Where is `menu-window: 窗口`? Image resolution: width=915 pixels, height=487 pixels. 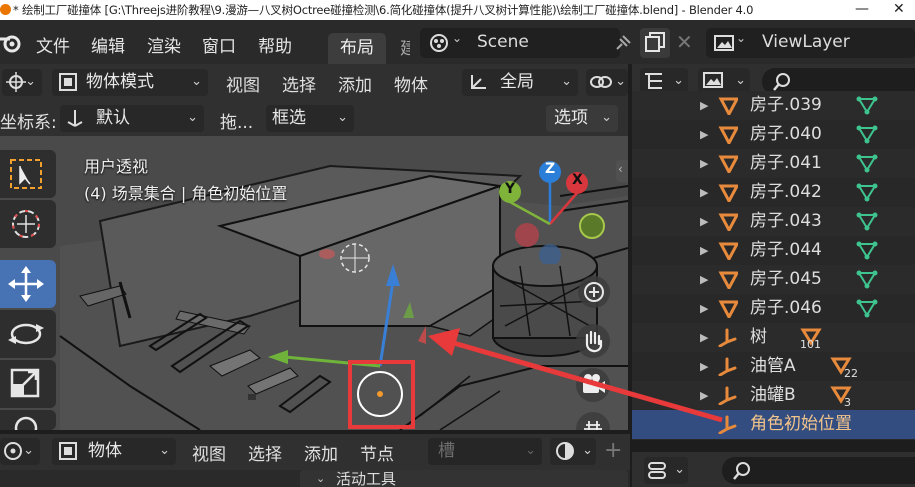 menu-window: 窗口 is located at coordinates (219, 44).